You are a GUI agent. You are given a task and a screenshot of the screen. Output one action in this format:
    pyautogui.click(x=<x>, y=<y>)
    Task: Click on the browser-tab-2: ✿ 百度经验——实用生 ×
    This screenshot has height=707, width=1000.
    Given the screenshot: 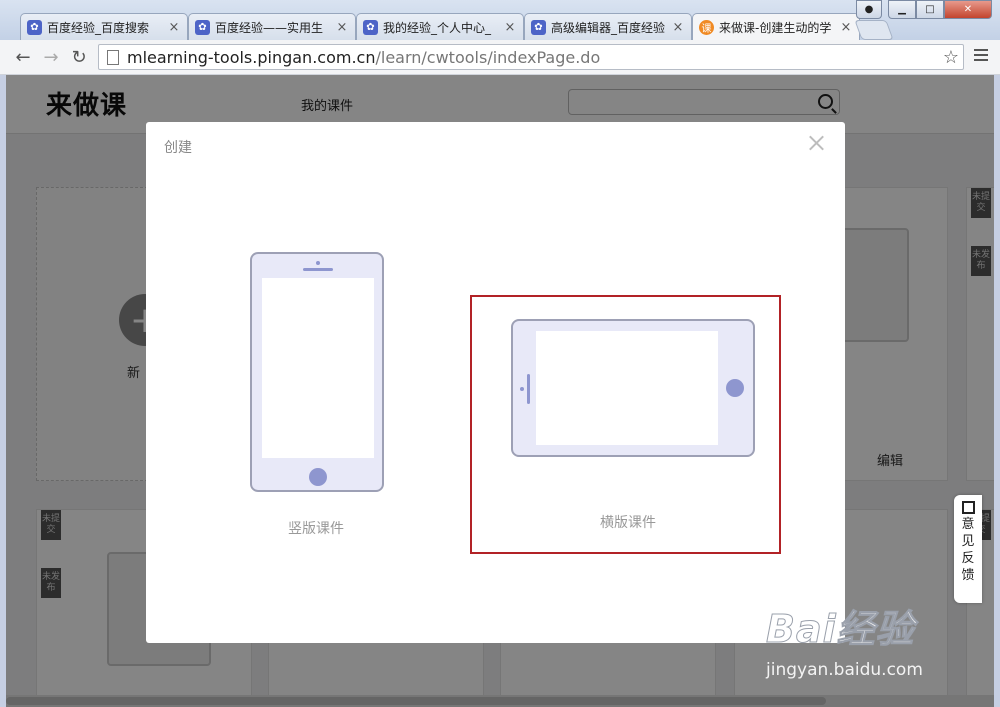 What is the action you would take?
    pyautogui.click(x=272, y=26)
    